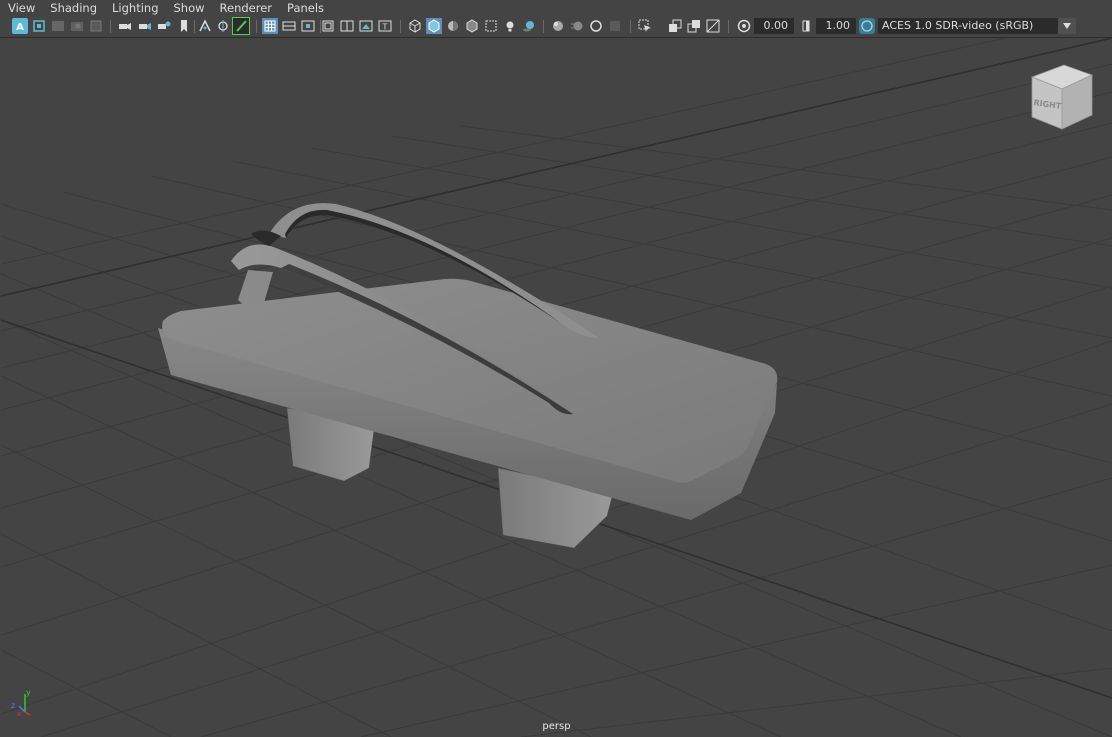 This screenshot has width=1112, height=737. Describe the element at coordinates (1062, 97) in the screenshot. I see `view-cube: RIGHT` at that location.